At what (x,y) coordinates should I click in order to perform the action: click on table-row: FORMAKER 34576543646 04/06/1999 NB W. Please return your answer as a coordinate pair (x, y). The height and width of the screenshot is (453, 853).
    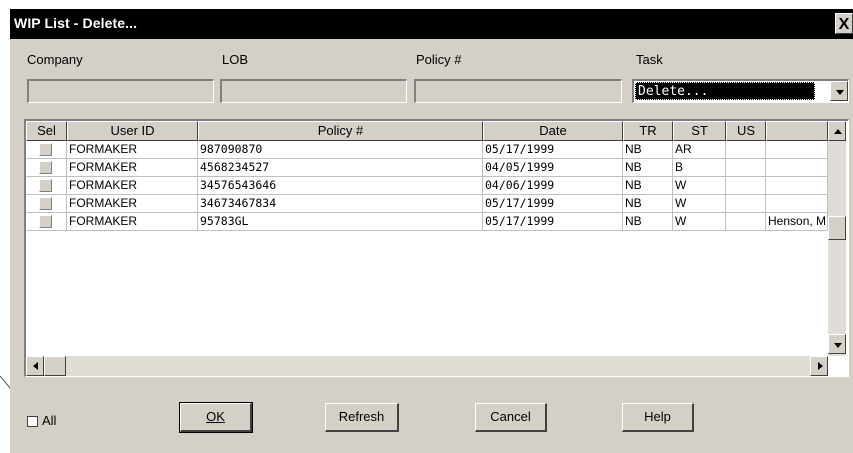
    Looking at the image, I should click on (427, 186).